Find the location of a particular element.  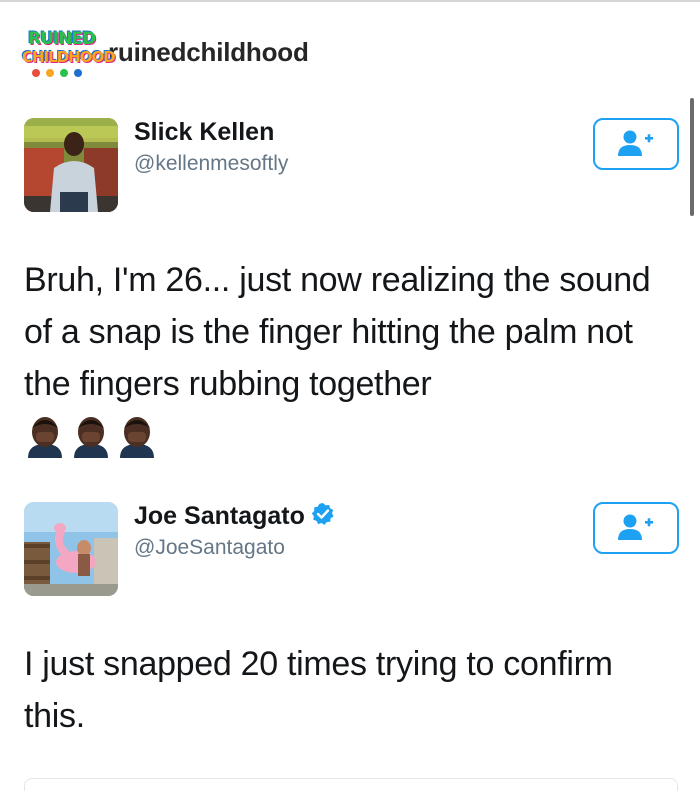

emoji-row is located at coordinates (91, 438).